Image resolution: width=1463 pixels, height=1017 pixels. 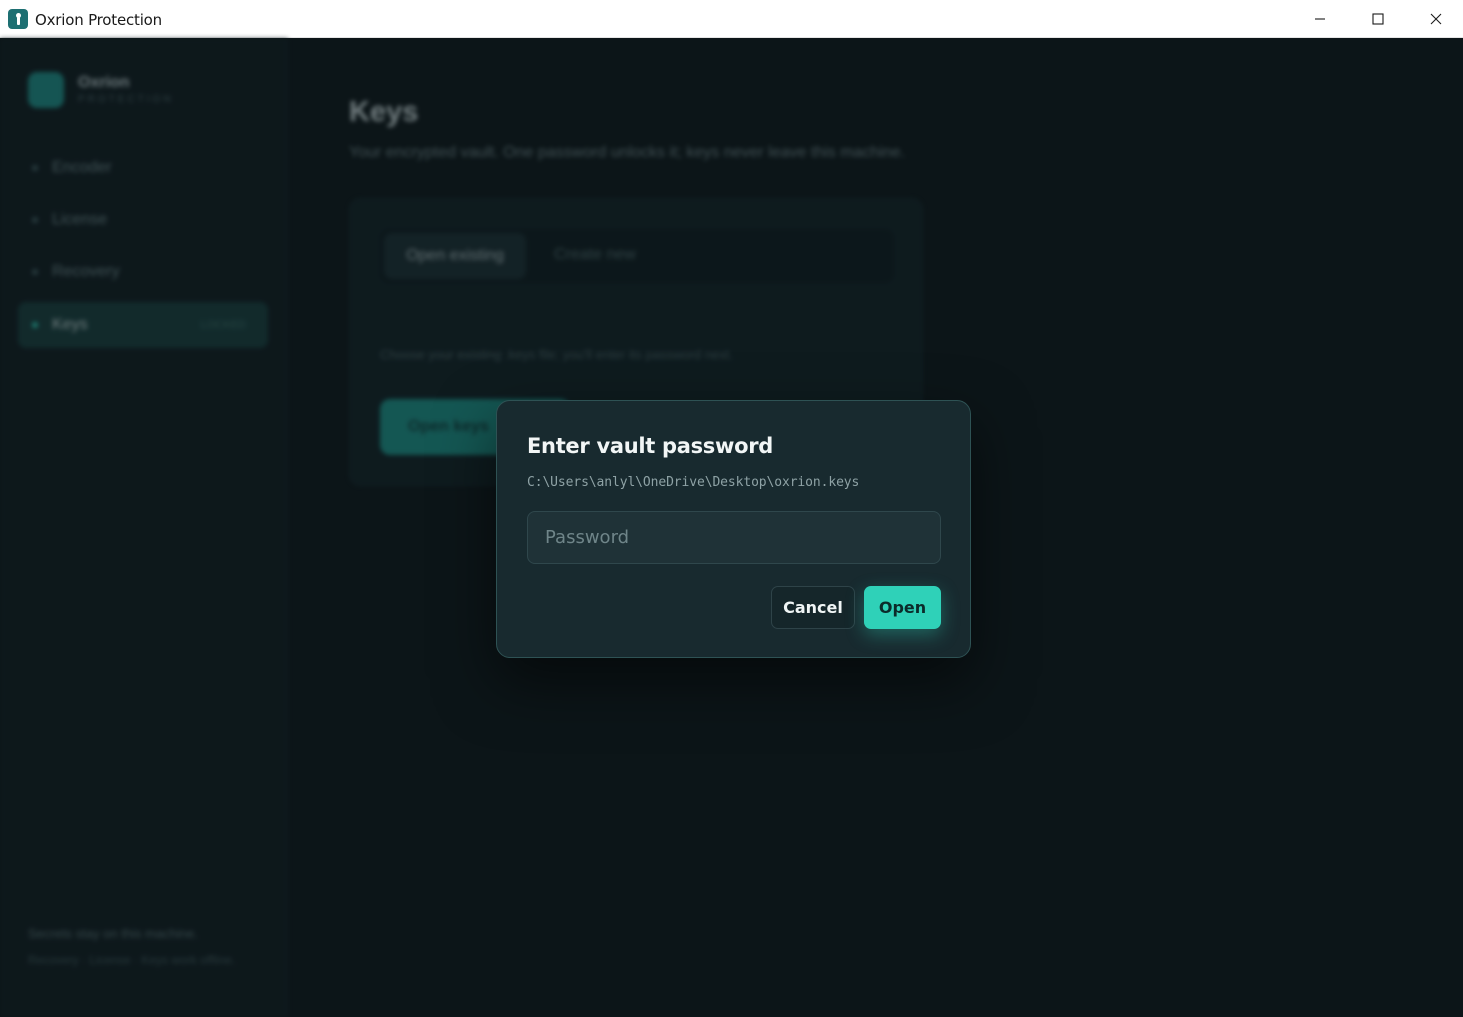 I want to click on page-title: Keys, so click(x=384, y=112).